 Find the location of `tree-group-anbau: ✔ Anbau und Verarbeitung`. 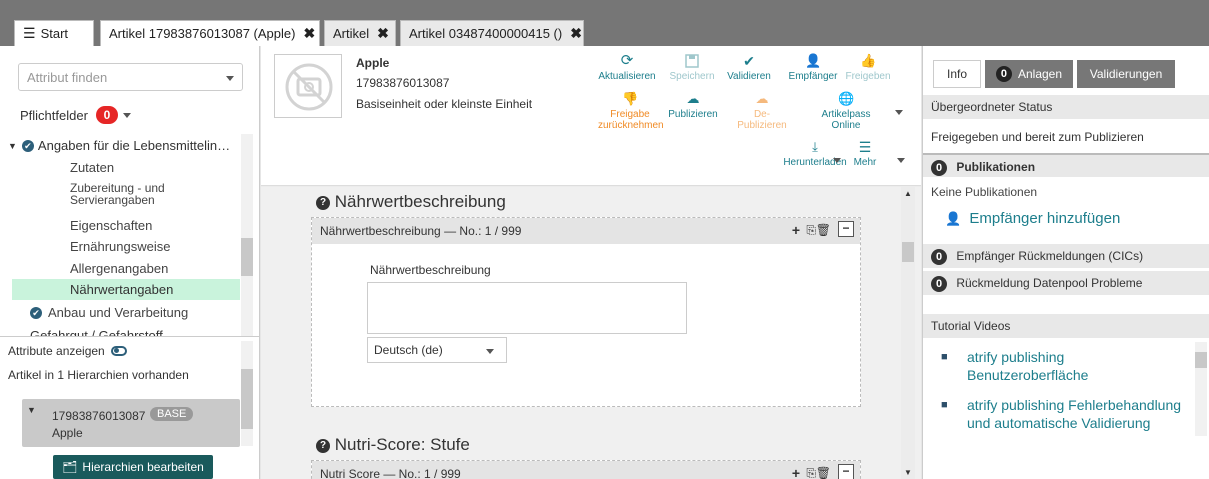

tree-group-anbau: ✔ Anbau und Verarbeitung is located at coordinates (150, 312).